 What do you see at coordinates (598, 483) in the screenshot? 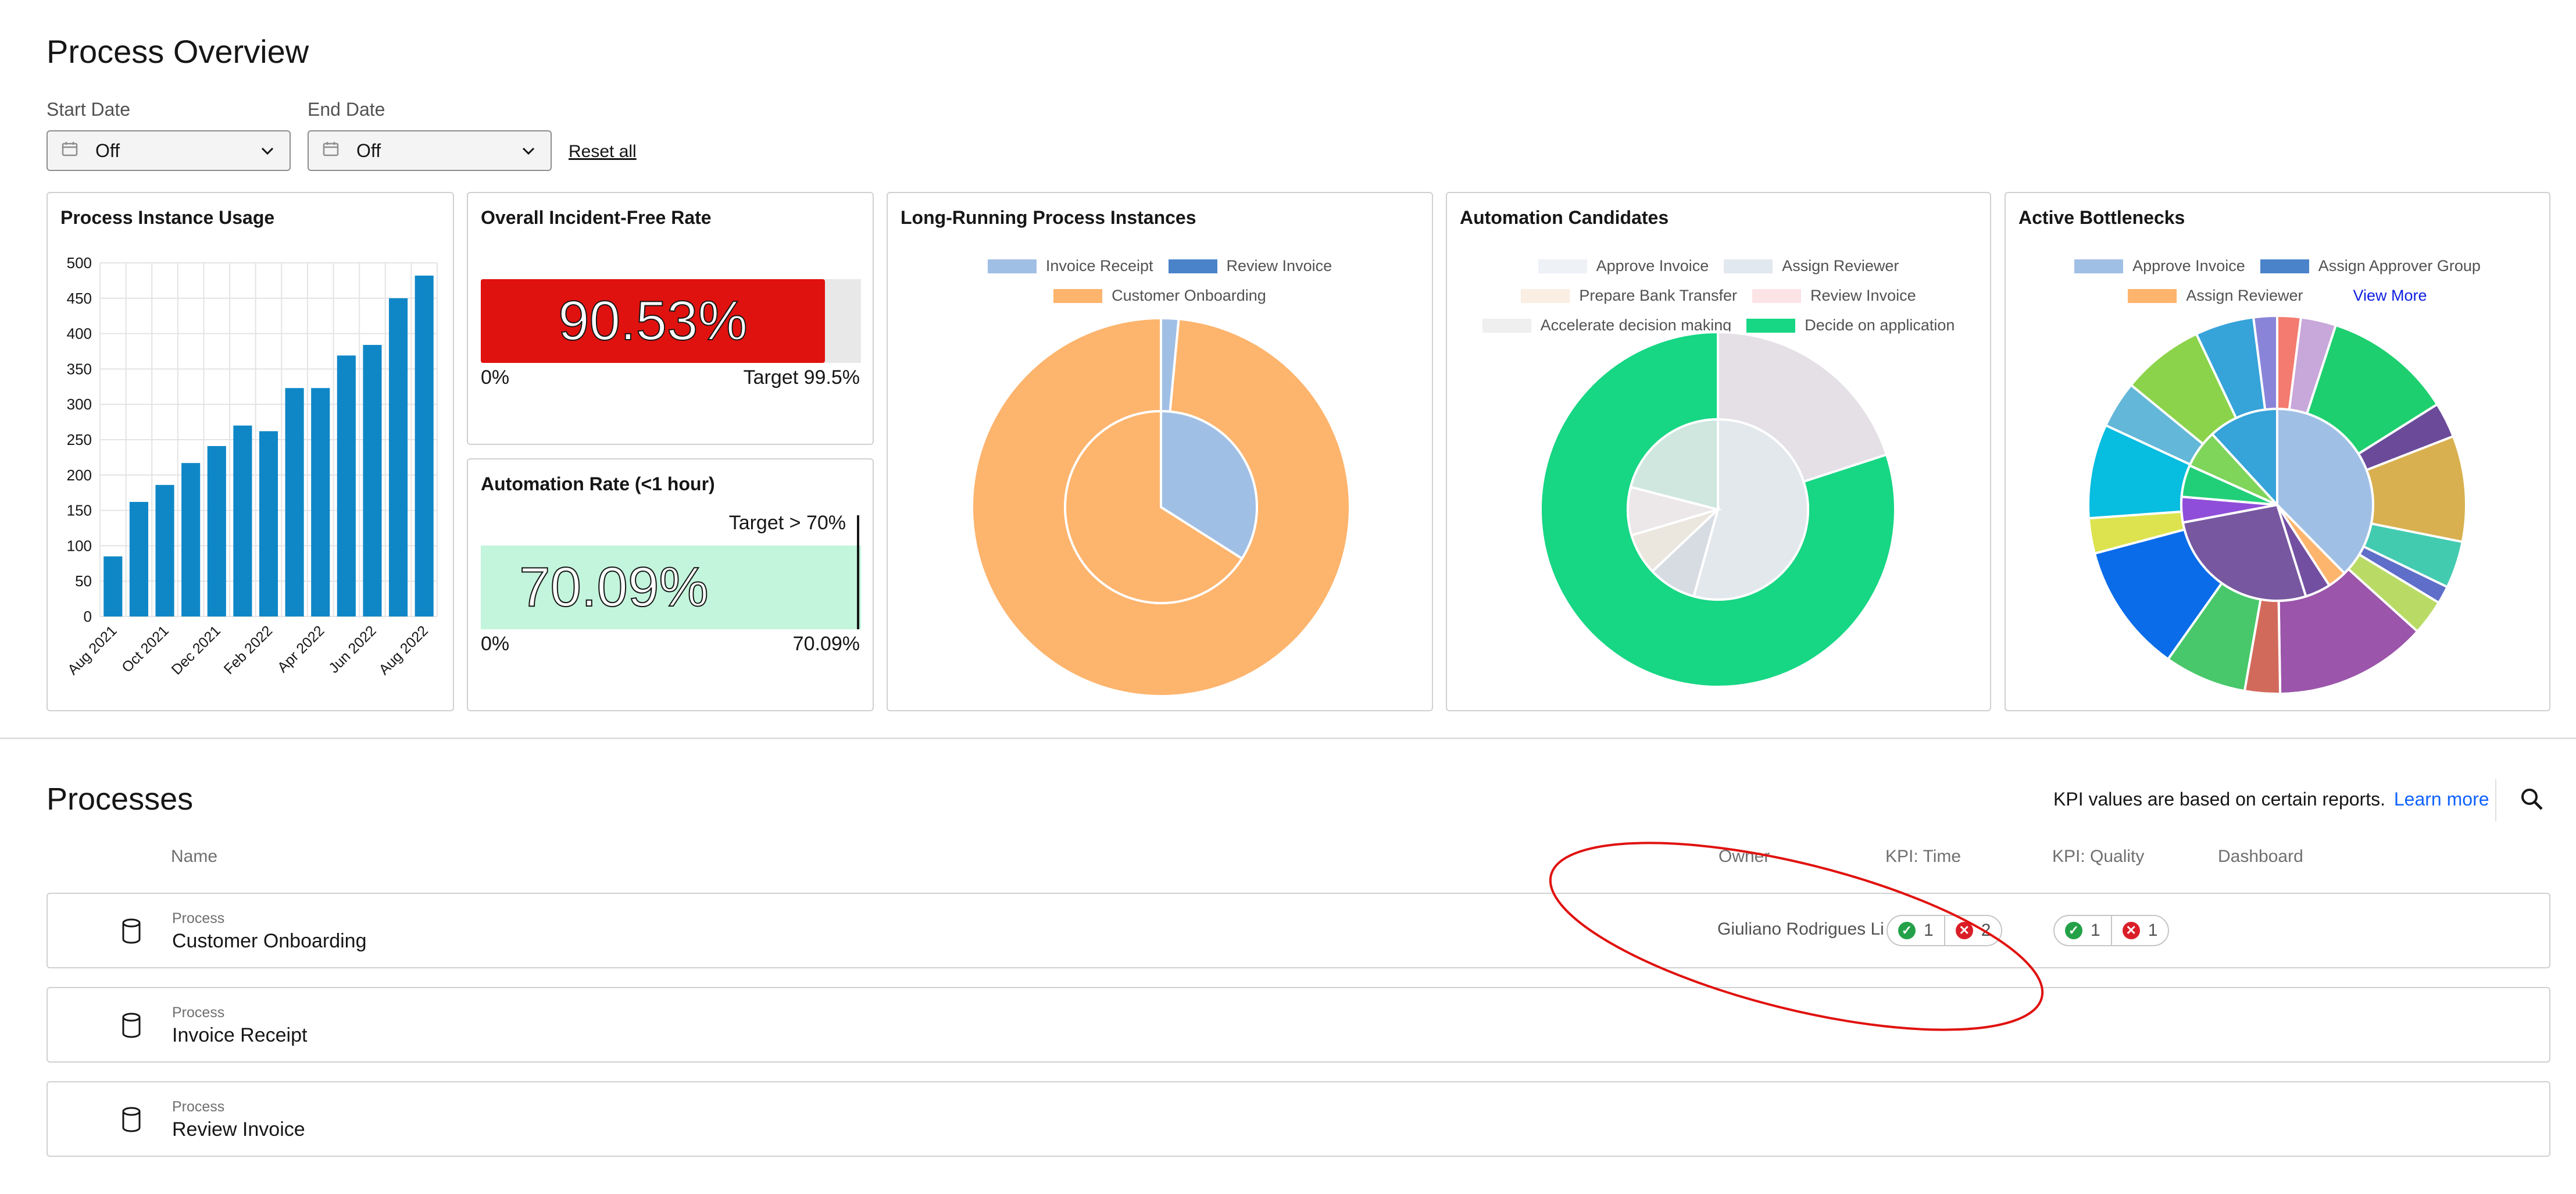
I see `automation-rate-card-title: Automation Rate (<1 hour)` at bounding box center [598, 483].